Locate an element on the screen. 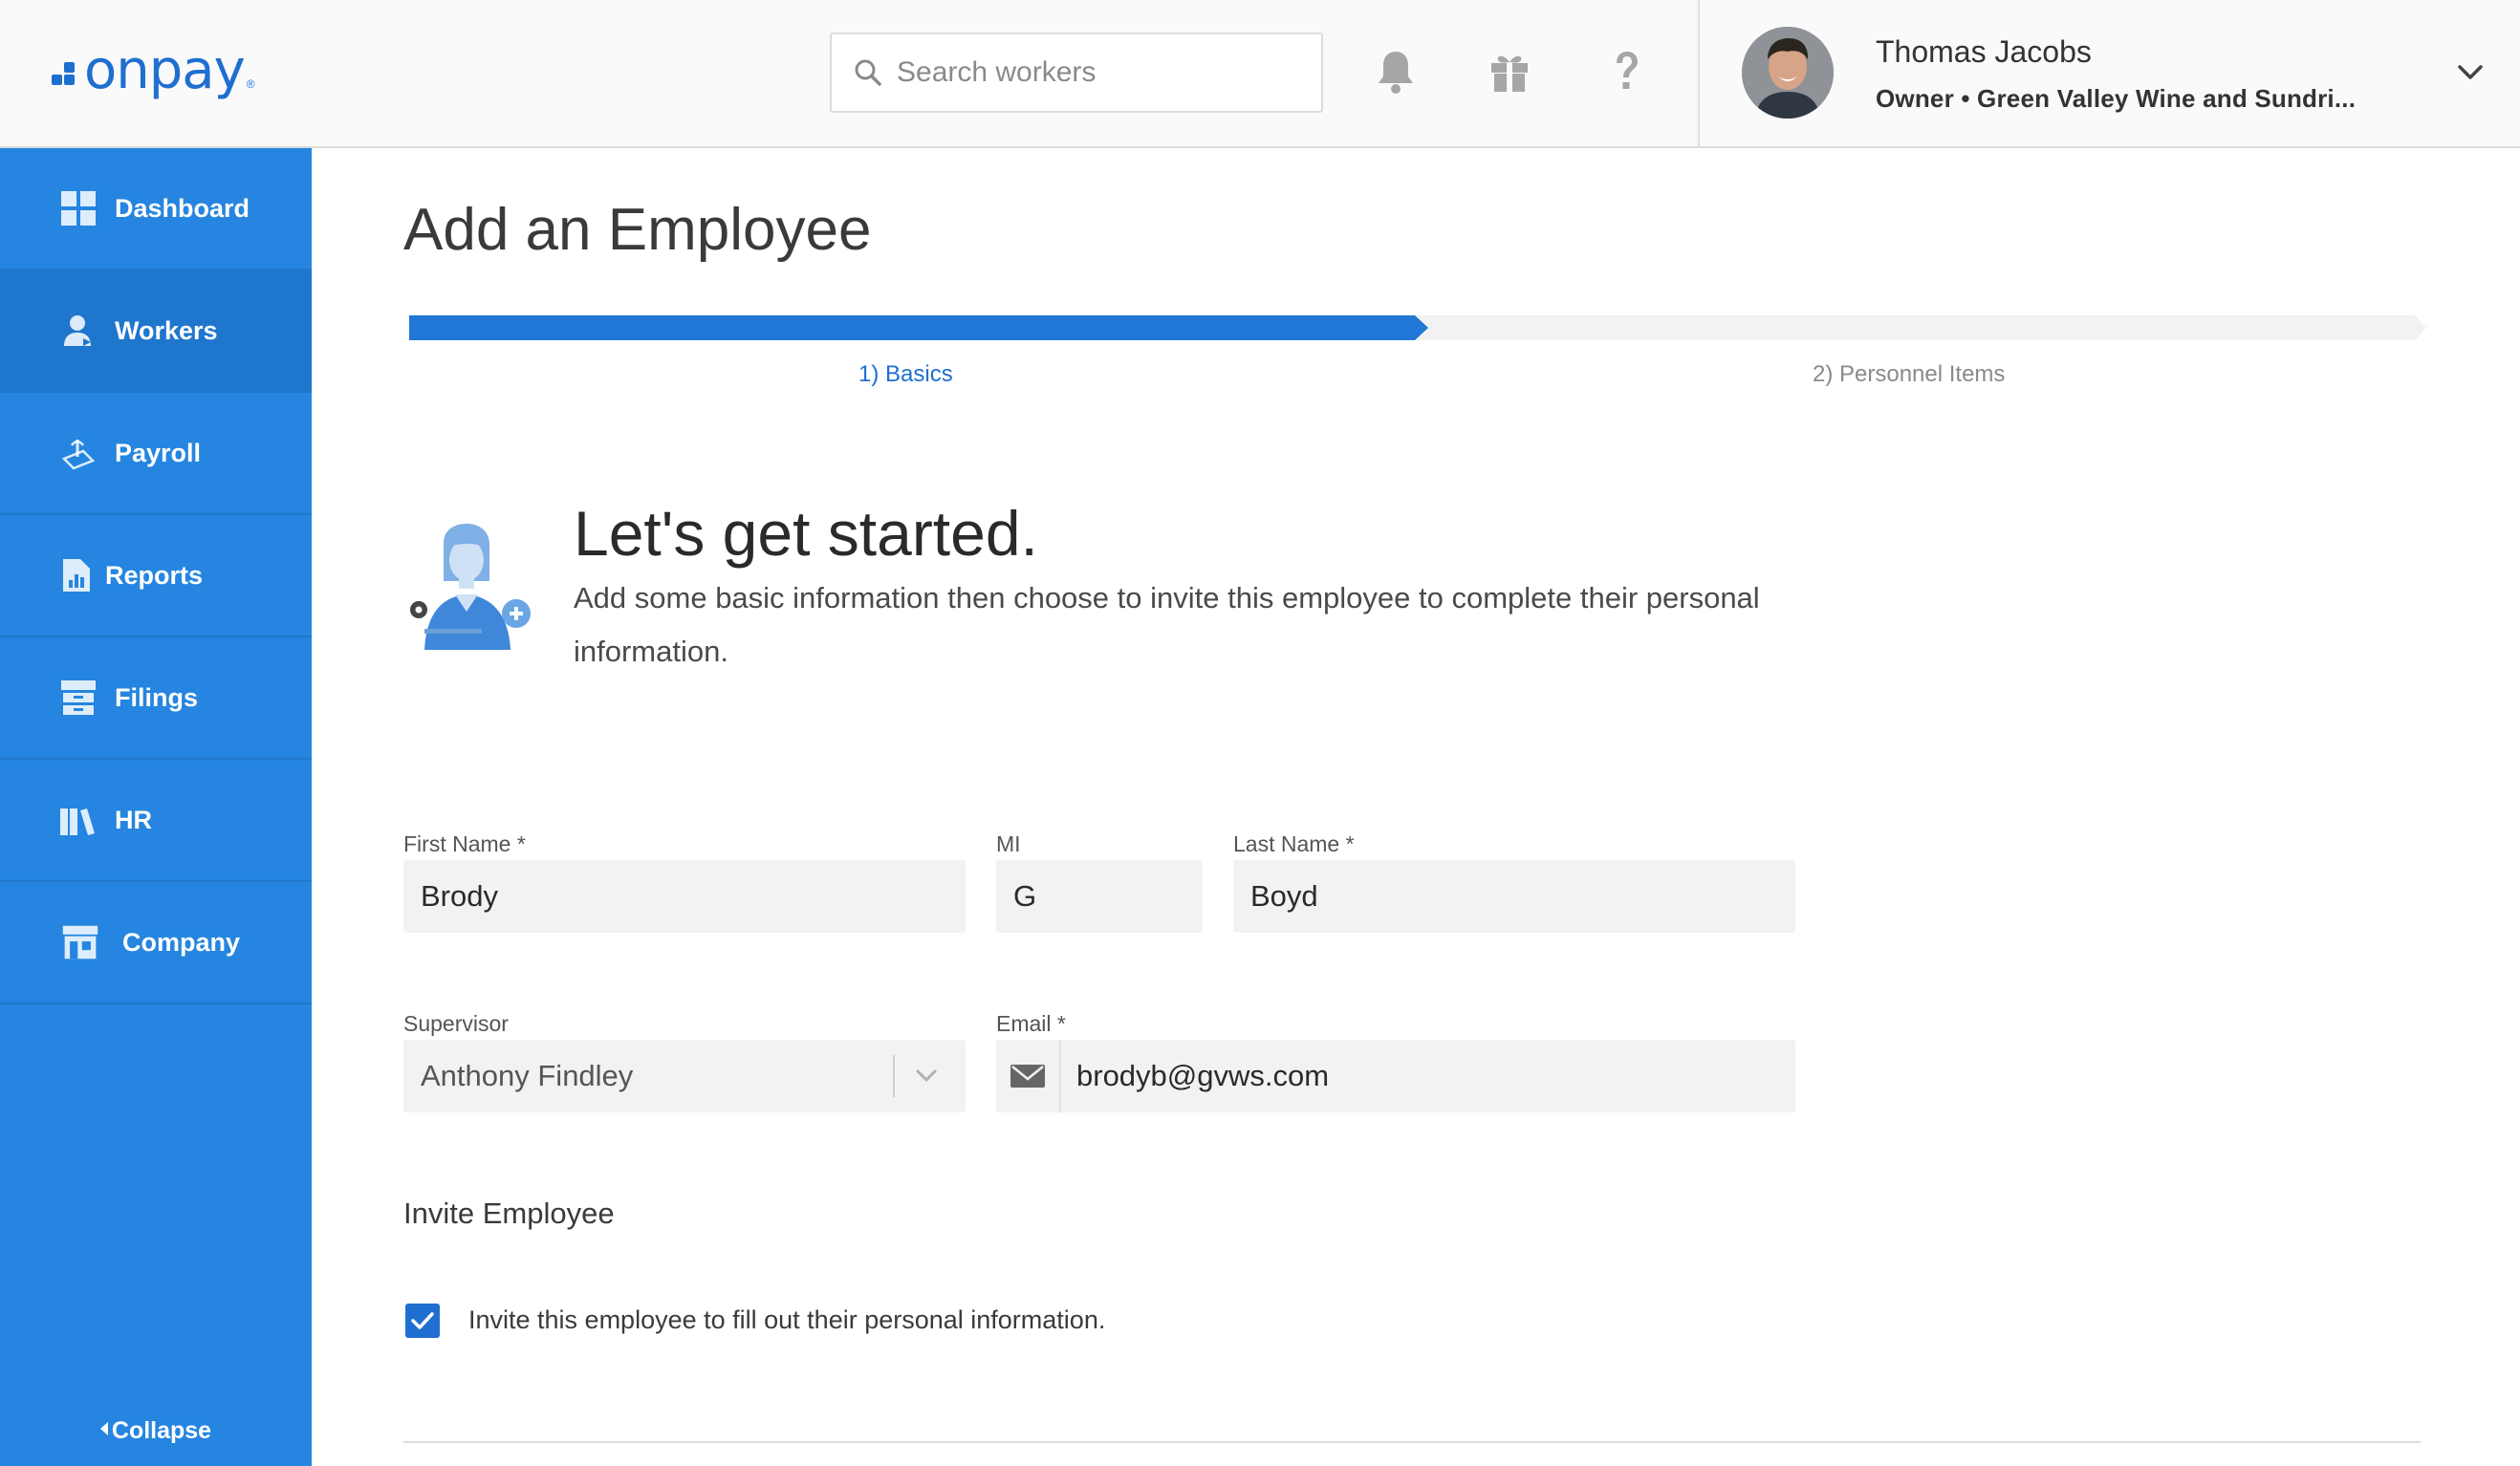 This screenshot has height=1466, width=2520. sidebar-item-label: Payroll is located at coordinates (159, 452).